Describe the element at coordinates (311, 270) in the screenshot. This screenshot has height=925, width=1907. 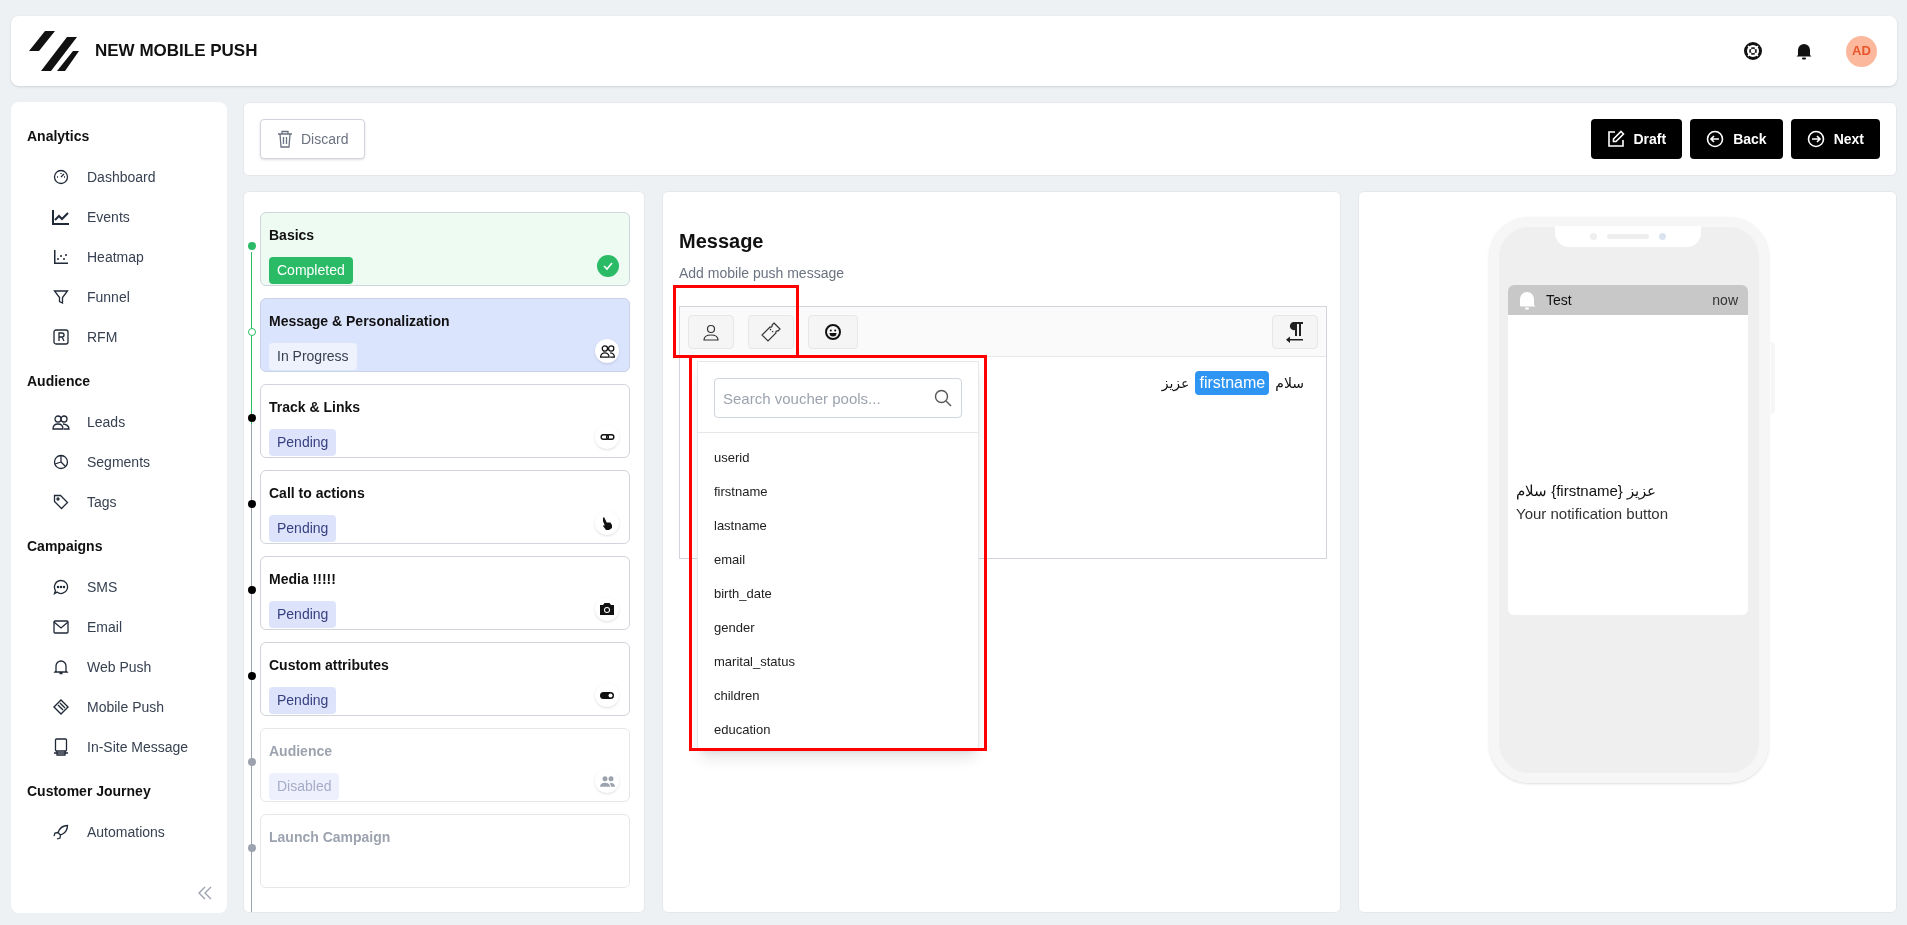
I see `status-badge: Completed` at that location.